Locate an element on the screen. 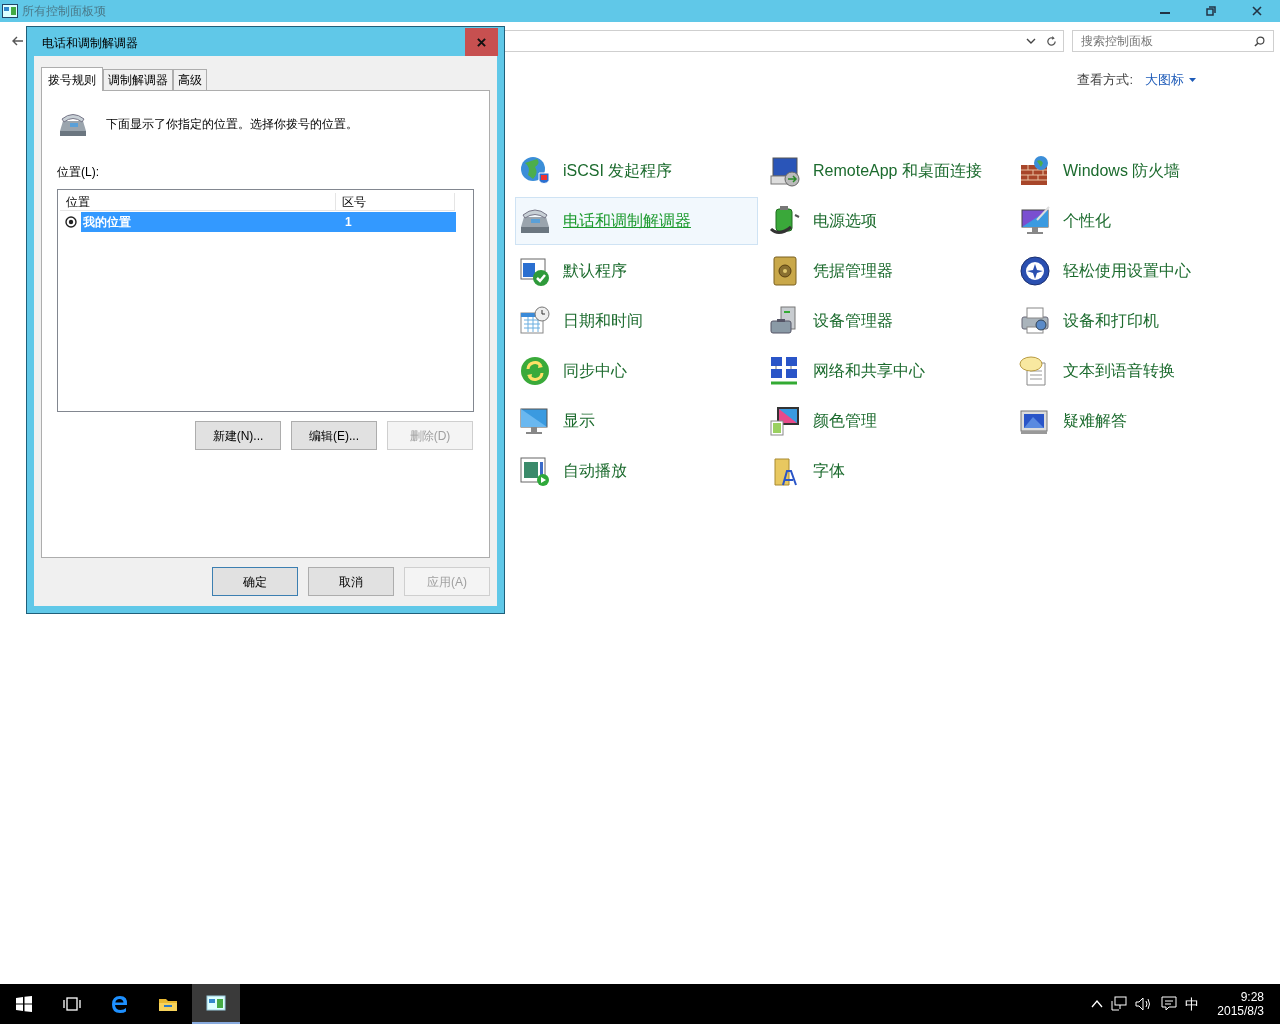  printer-camera-icon is located at coordinates (1035, 321).